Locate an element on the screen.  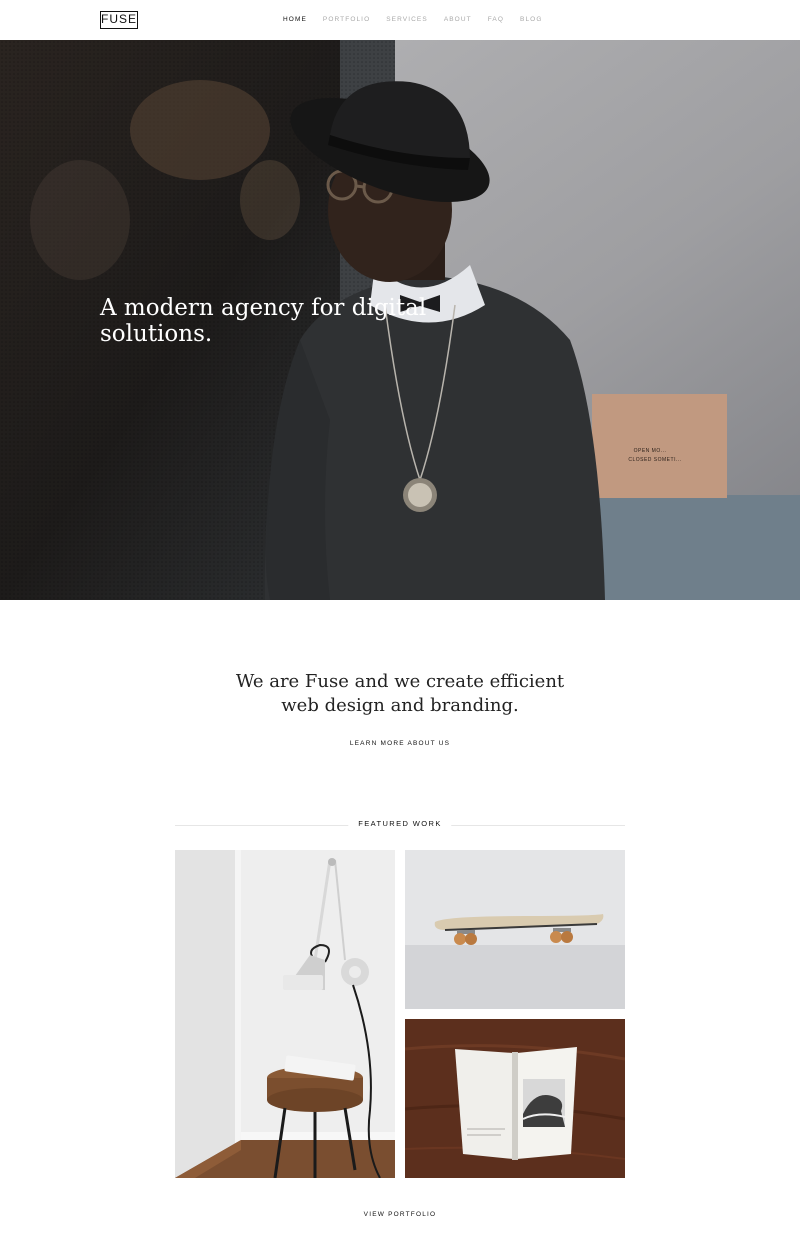
featured-work-heading: FEATURED WORK is located at coordinates (400, 825).